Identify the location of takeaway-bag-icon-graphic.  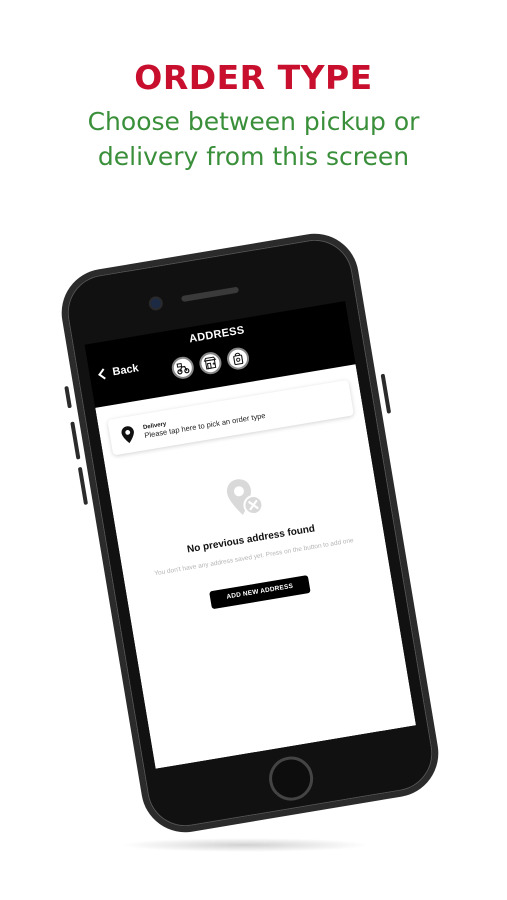
(238, 359).